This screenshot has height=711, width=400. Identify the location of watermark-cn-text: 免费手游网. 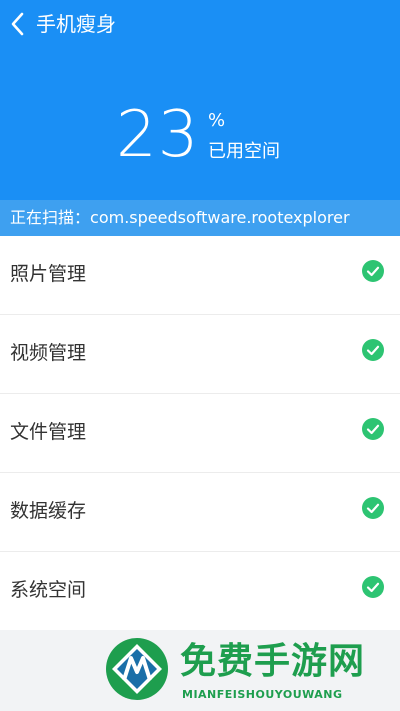
(273, 661).